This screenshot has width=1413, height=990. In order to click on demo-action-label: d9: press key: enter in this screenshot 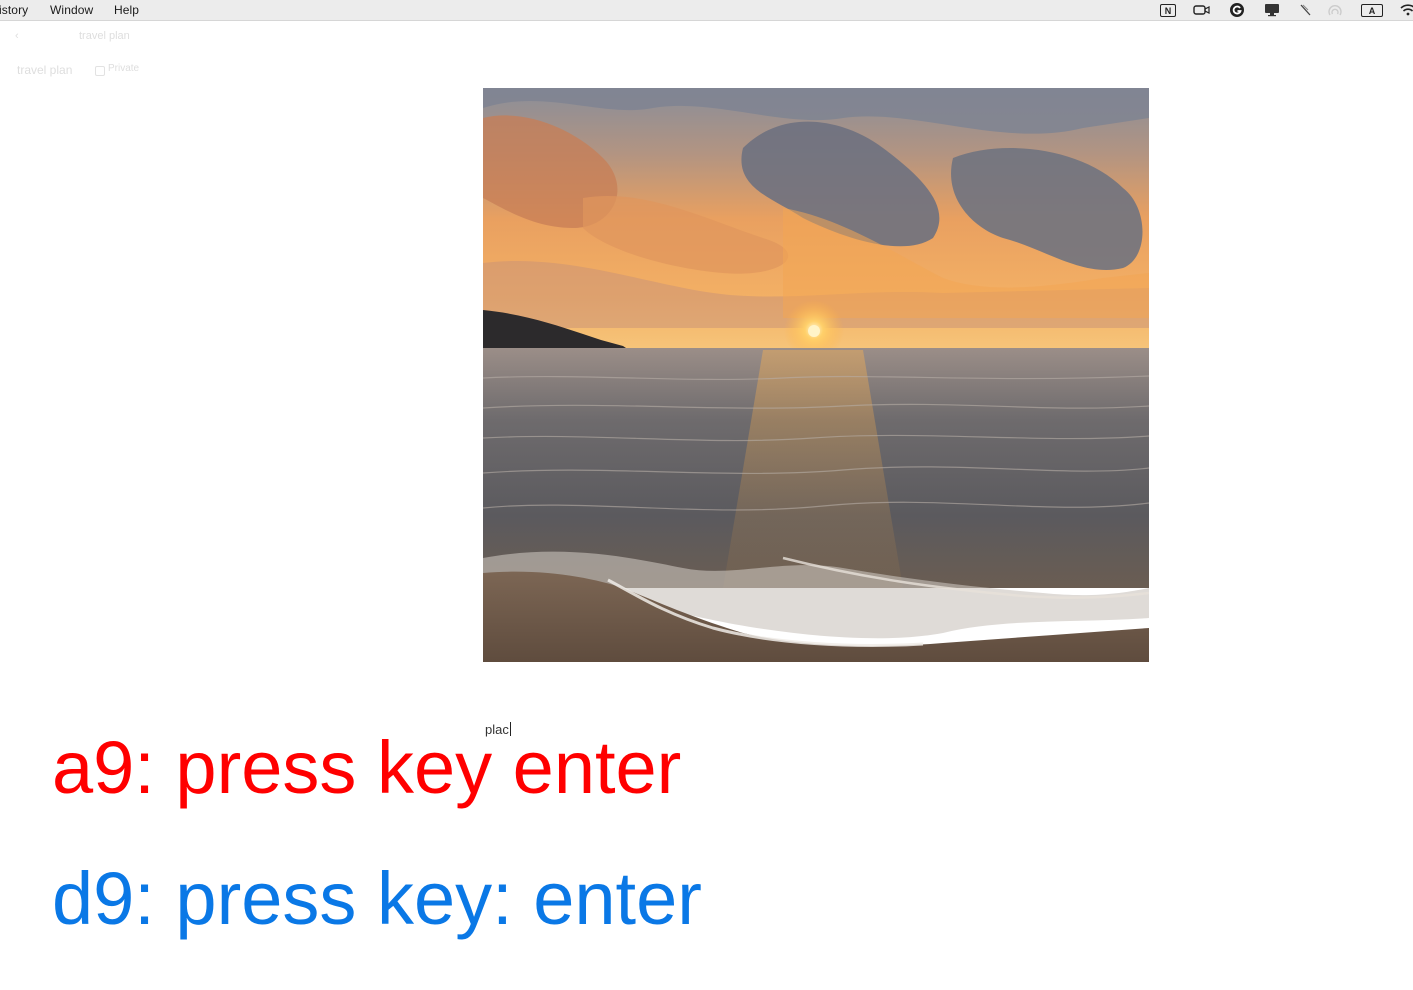, I will do `click(377, 898)`.